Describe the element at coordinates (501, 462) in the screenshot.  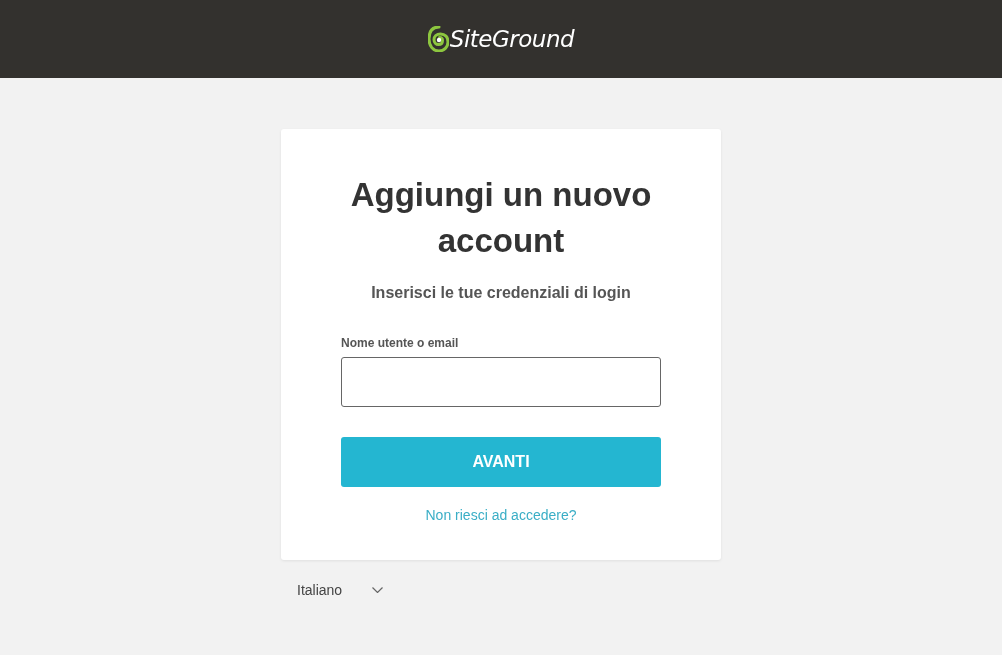
I see `next-button: AVANTI` at that location.